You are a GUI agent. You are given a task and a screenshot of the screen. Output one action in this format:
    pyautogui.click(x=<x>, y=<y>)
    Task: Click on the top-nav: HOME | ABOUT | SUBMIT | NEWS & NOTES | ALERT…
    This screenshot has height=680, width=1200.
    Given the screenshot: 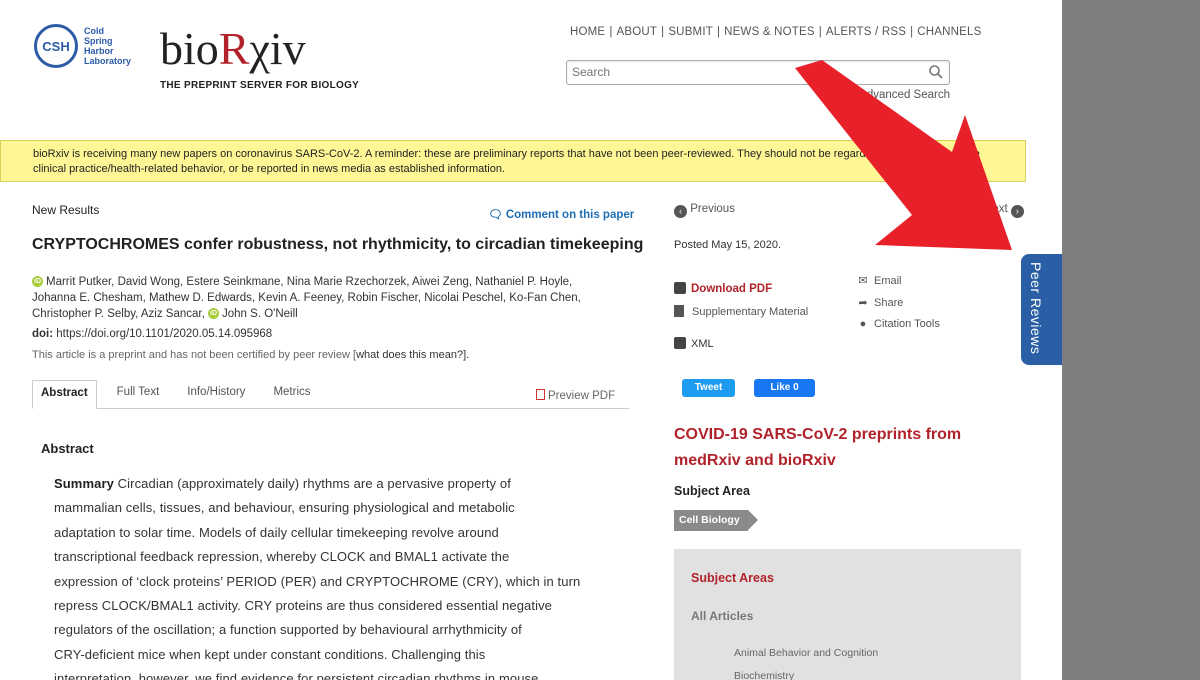 What is the action you would take?
    pyautogui.click(x=776, y=32)
    